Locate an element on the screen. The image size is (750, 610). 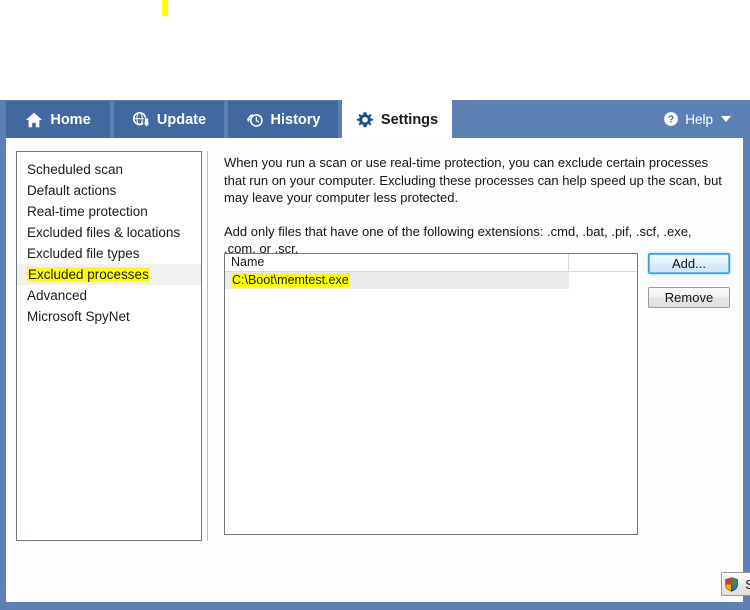
list-header-row: Name is located at coordinates (431, 263).